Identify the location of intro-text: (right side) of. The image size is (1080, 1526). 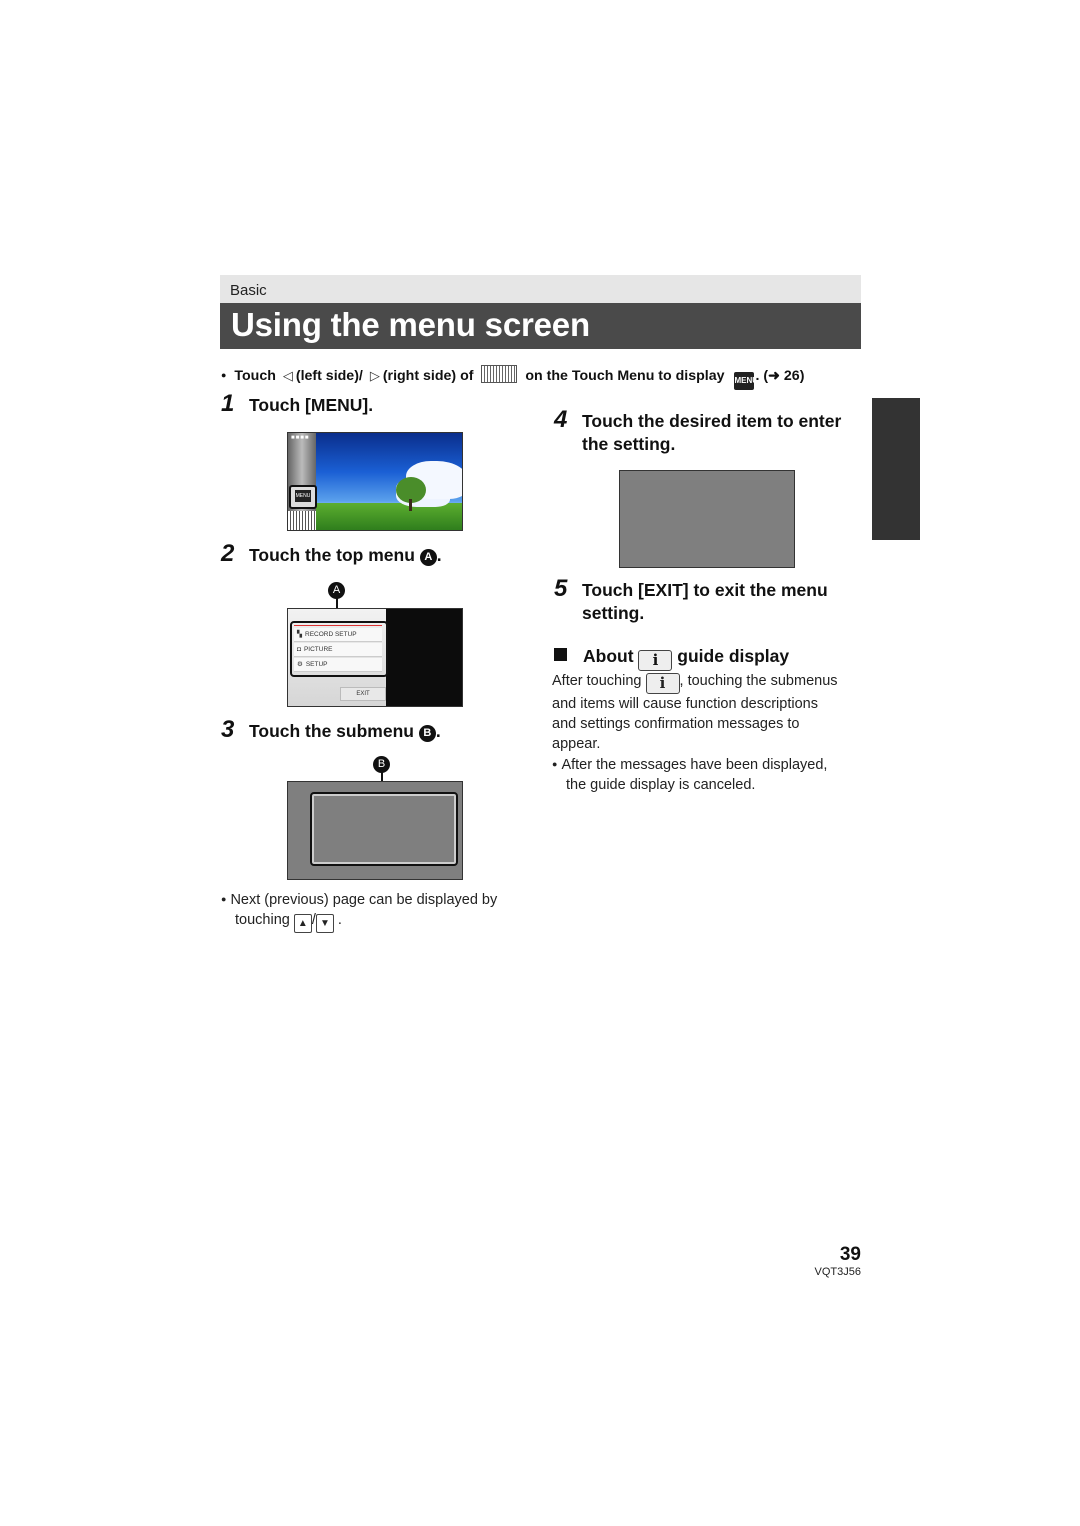
(428, 376).